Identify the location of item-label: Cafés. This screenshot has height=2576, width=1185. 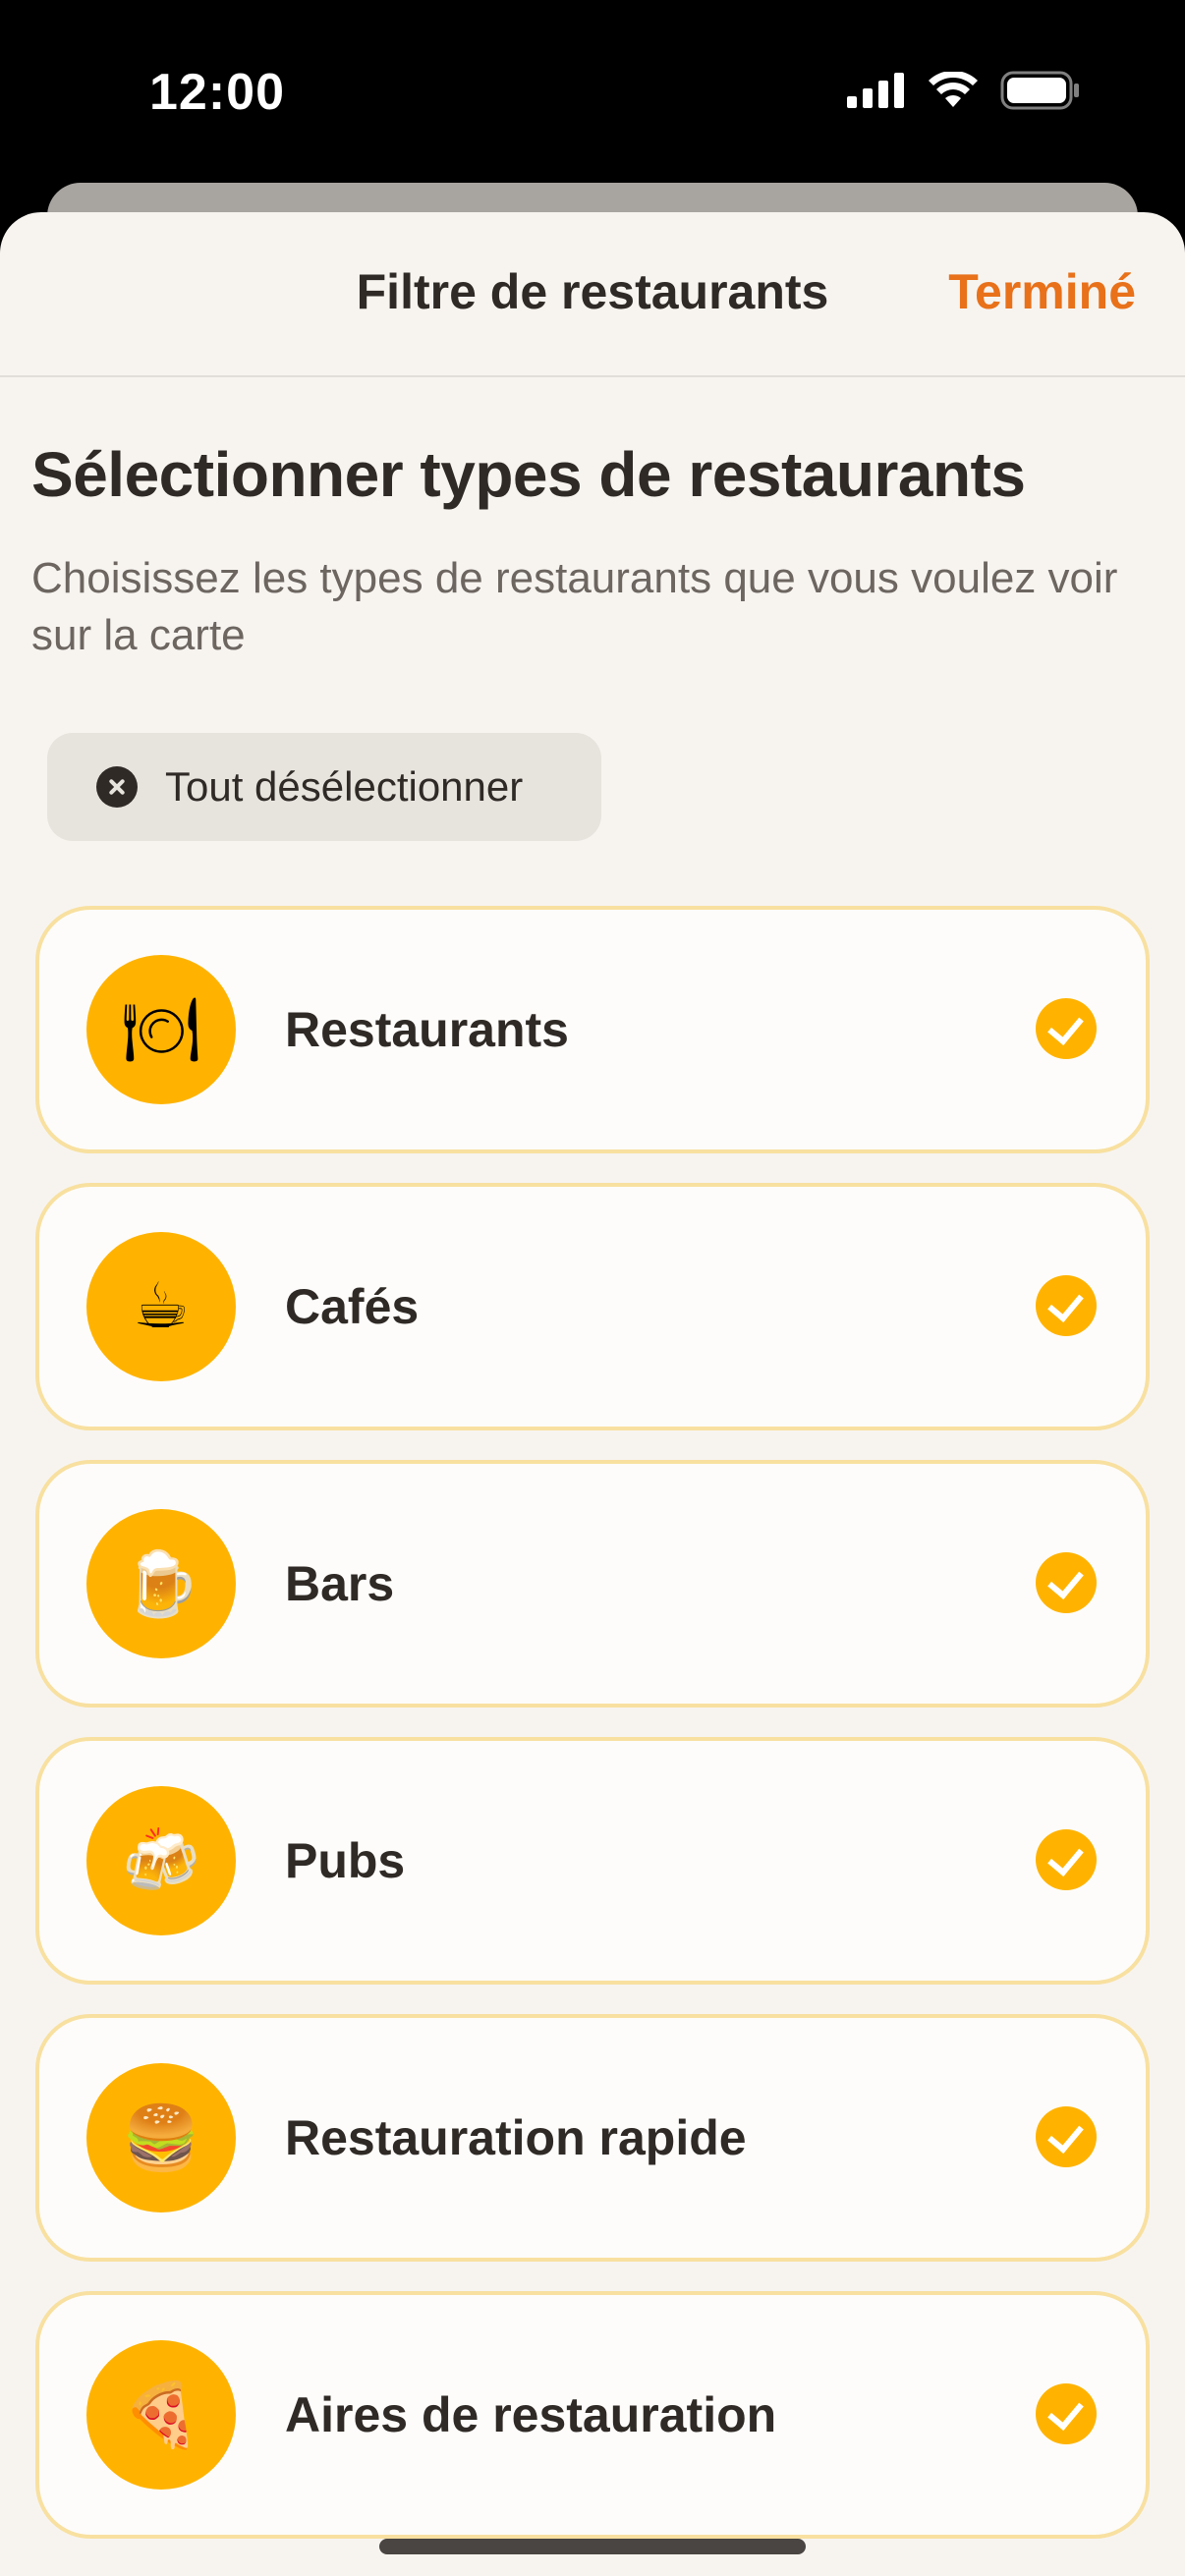
(352, 1306).